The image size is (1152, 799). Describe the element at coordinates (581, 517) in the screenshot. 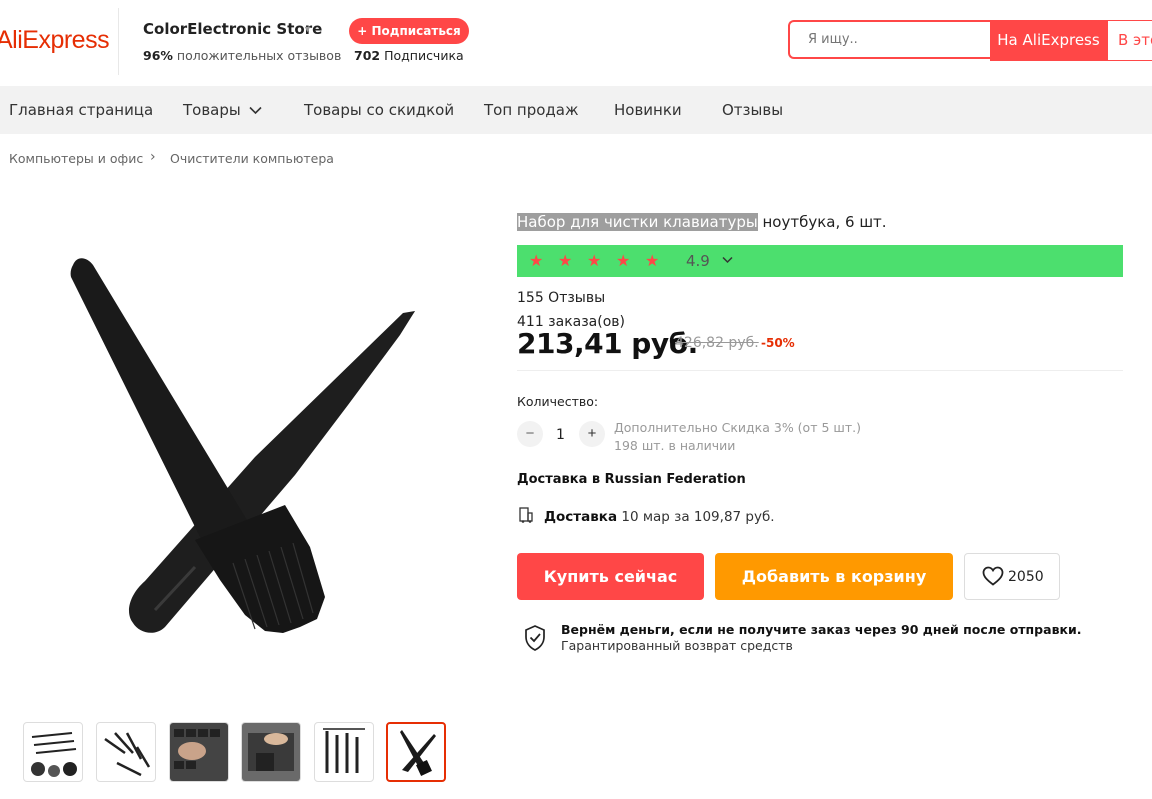

I see `shipping-label: Доставка` at that location.